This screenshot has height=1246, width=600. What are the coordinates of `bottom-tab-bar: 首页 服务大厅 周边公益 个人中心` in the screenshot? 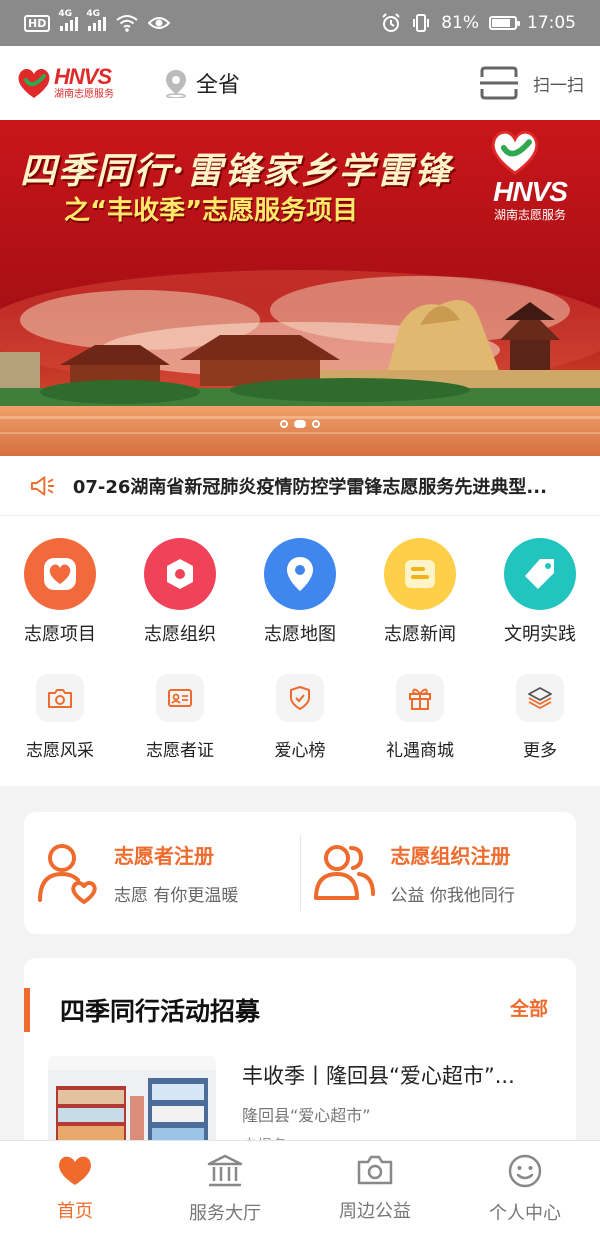 It's located at (300, 1193).